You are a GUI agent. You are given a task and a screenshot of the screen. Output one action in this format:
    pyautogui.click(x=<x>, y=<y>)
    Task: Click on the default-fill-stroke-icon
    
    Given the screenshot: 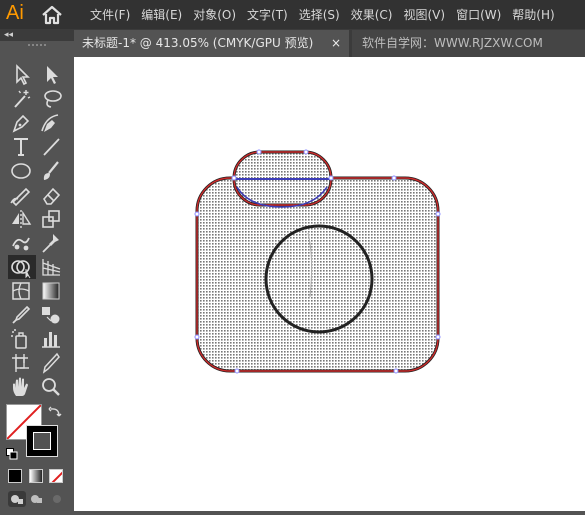 What is the action you would take?
    pyautogui.click(x=12, y=452)
    